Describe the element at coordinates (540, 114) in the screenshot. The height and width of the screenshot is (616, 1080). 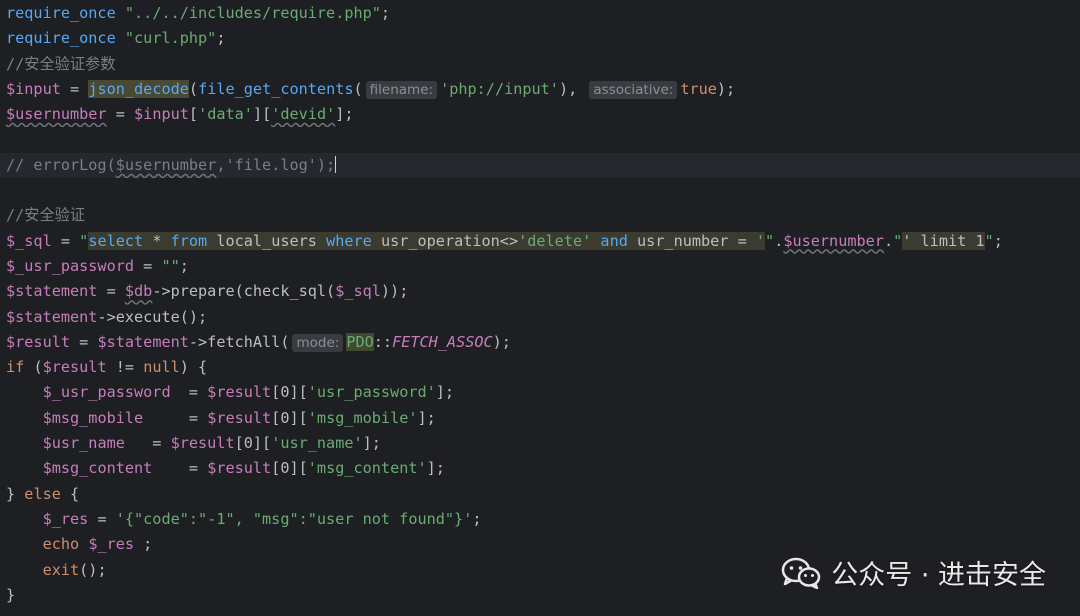
I see `code-line: $usernumber = $input['data']['devid'];` at that location.